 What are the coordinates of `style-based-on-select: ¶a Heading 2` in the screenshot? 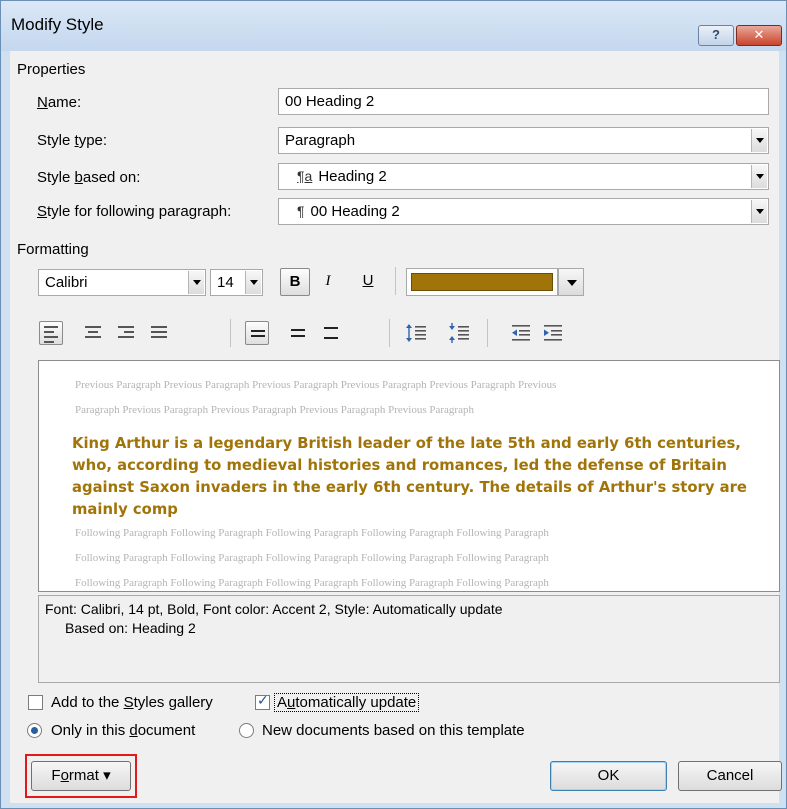 It's located at (523, 176).